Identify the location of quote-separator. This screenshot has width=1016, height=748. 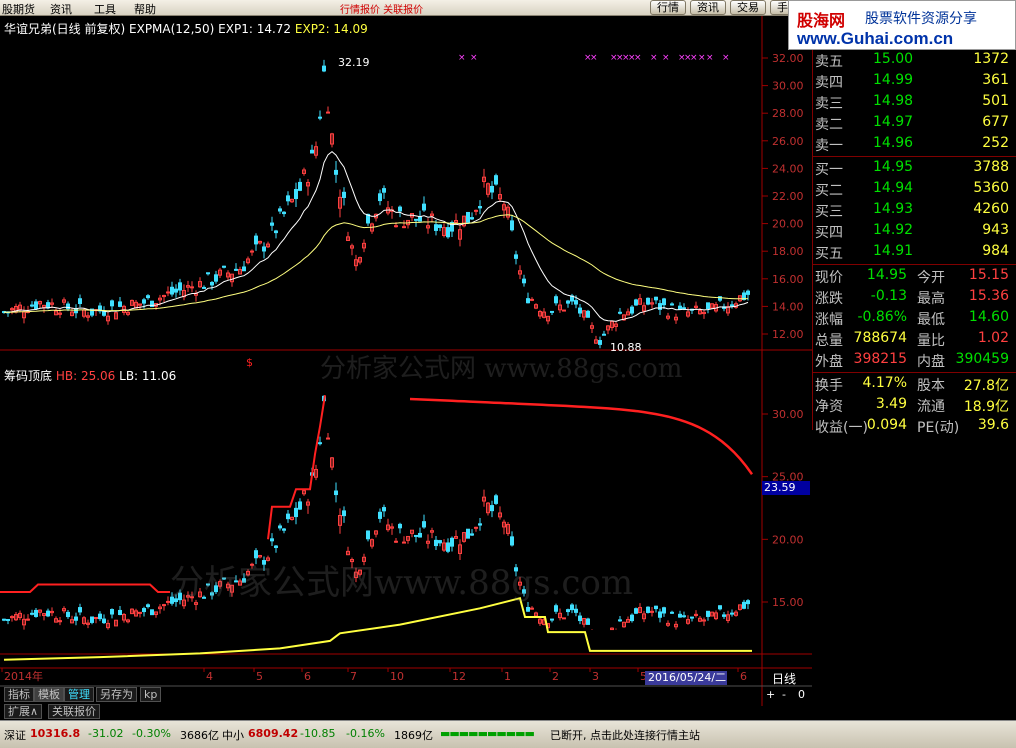
(914, 156).